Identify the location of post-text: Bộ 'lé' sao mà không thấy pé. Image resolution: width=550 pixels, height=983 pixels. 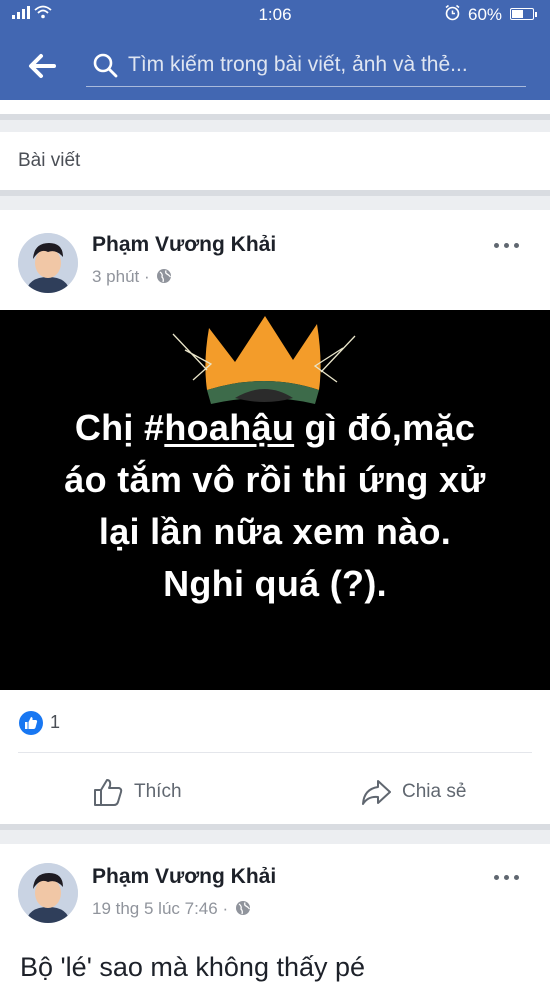
(193, 967).